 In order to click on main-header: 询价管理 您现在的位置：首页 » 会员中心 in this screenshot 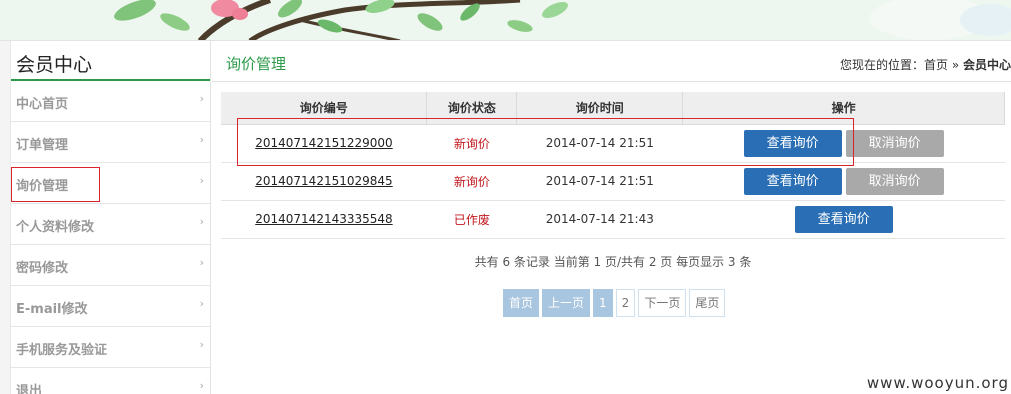, I will do `click(611, 61)`.